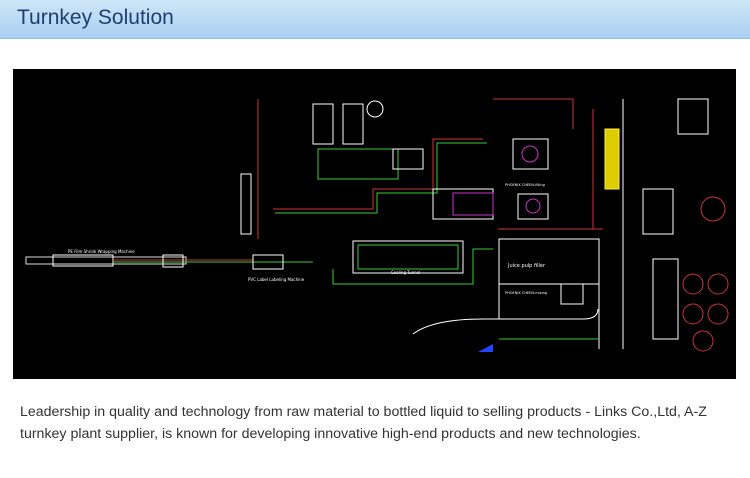  Describe the element at coordinates (525, 185) in the screenshot. I see `label-filling: PHOENIX CHEEN-filling` at that location.